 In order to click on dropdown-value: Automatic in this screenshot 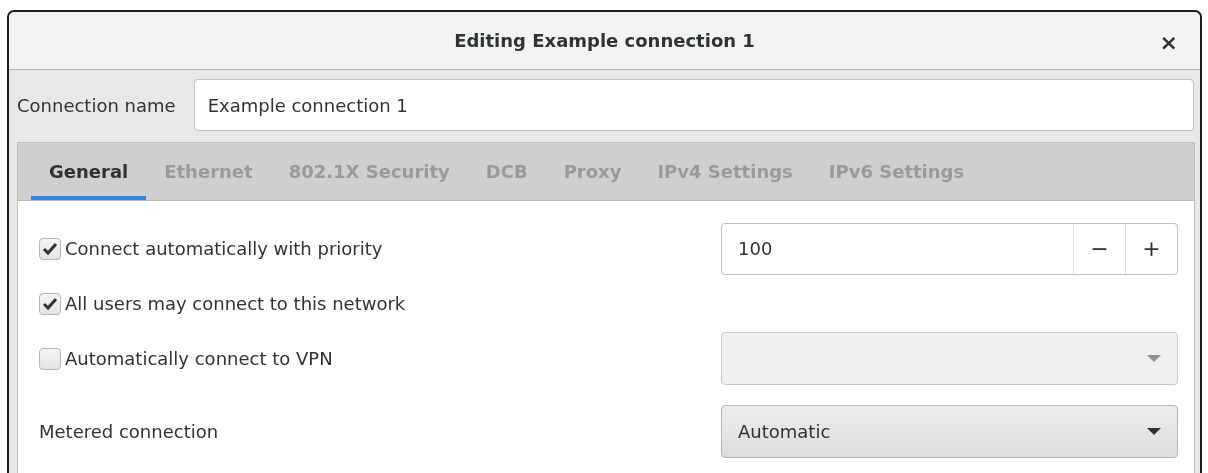, I will do `click(784, 432)`.